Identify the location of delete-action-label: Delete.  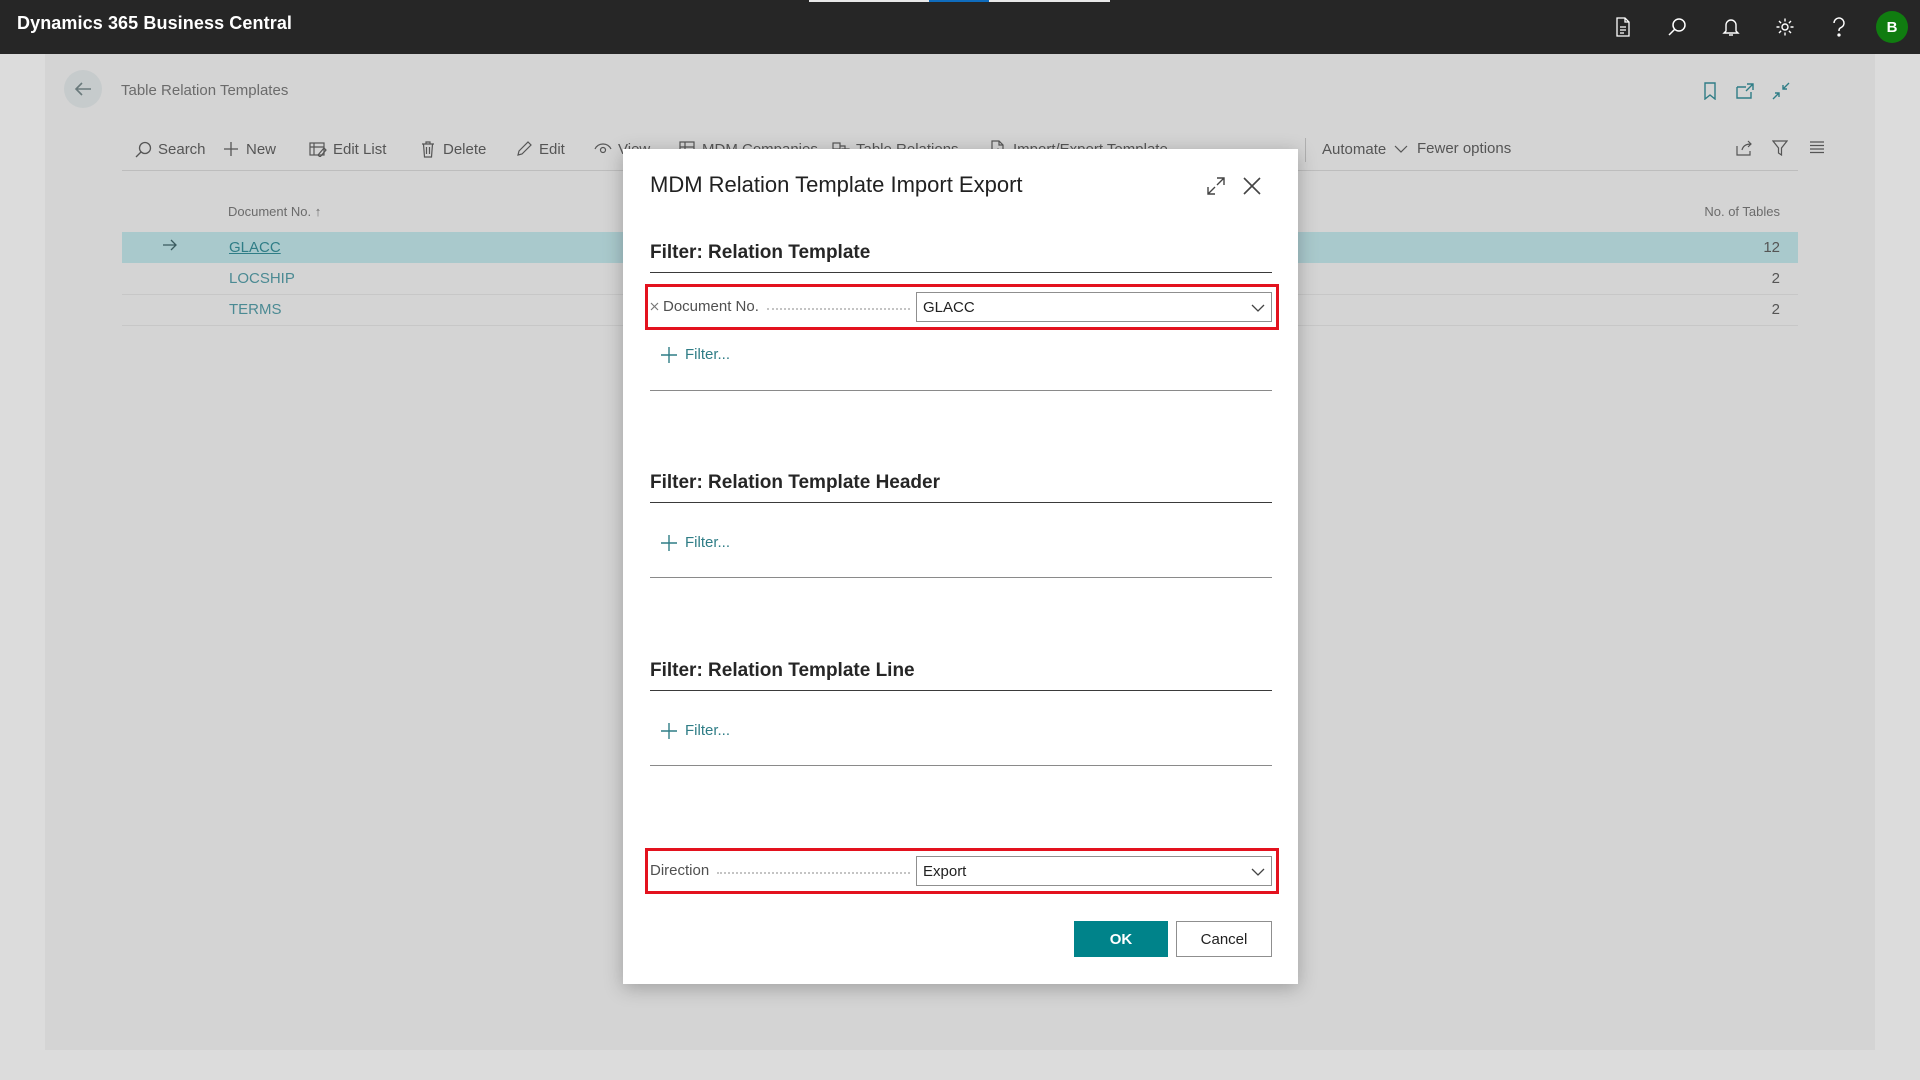
(465, 149).